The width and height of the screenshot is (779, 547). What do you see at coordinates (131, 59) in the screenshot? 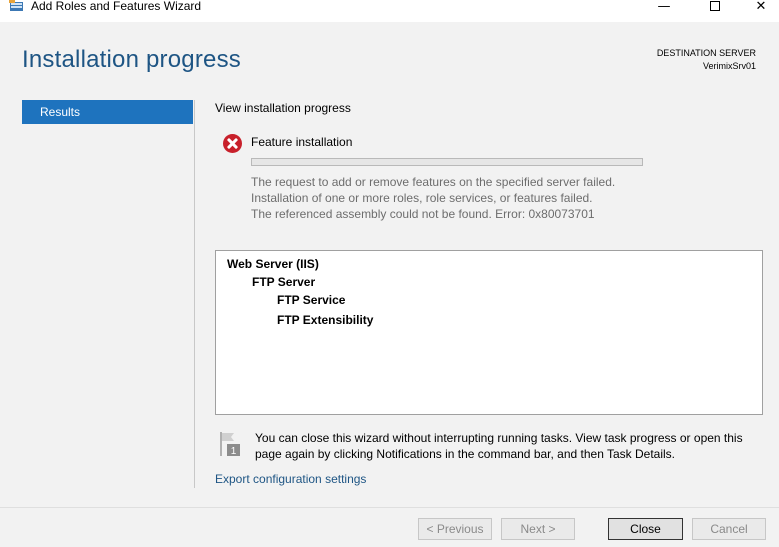
I see `page-title: Installation progress` at bounding box center [131, 59].